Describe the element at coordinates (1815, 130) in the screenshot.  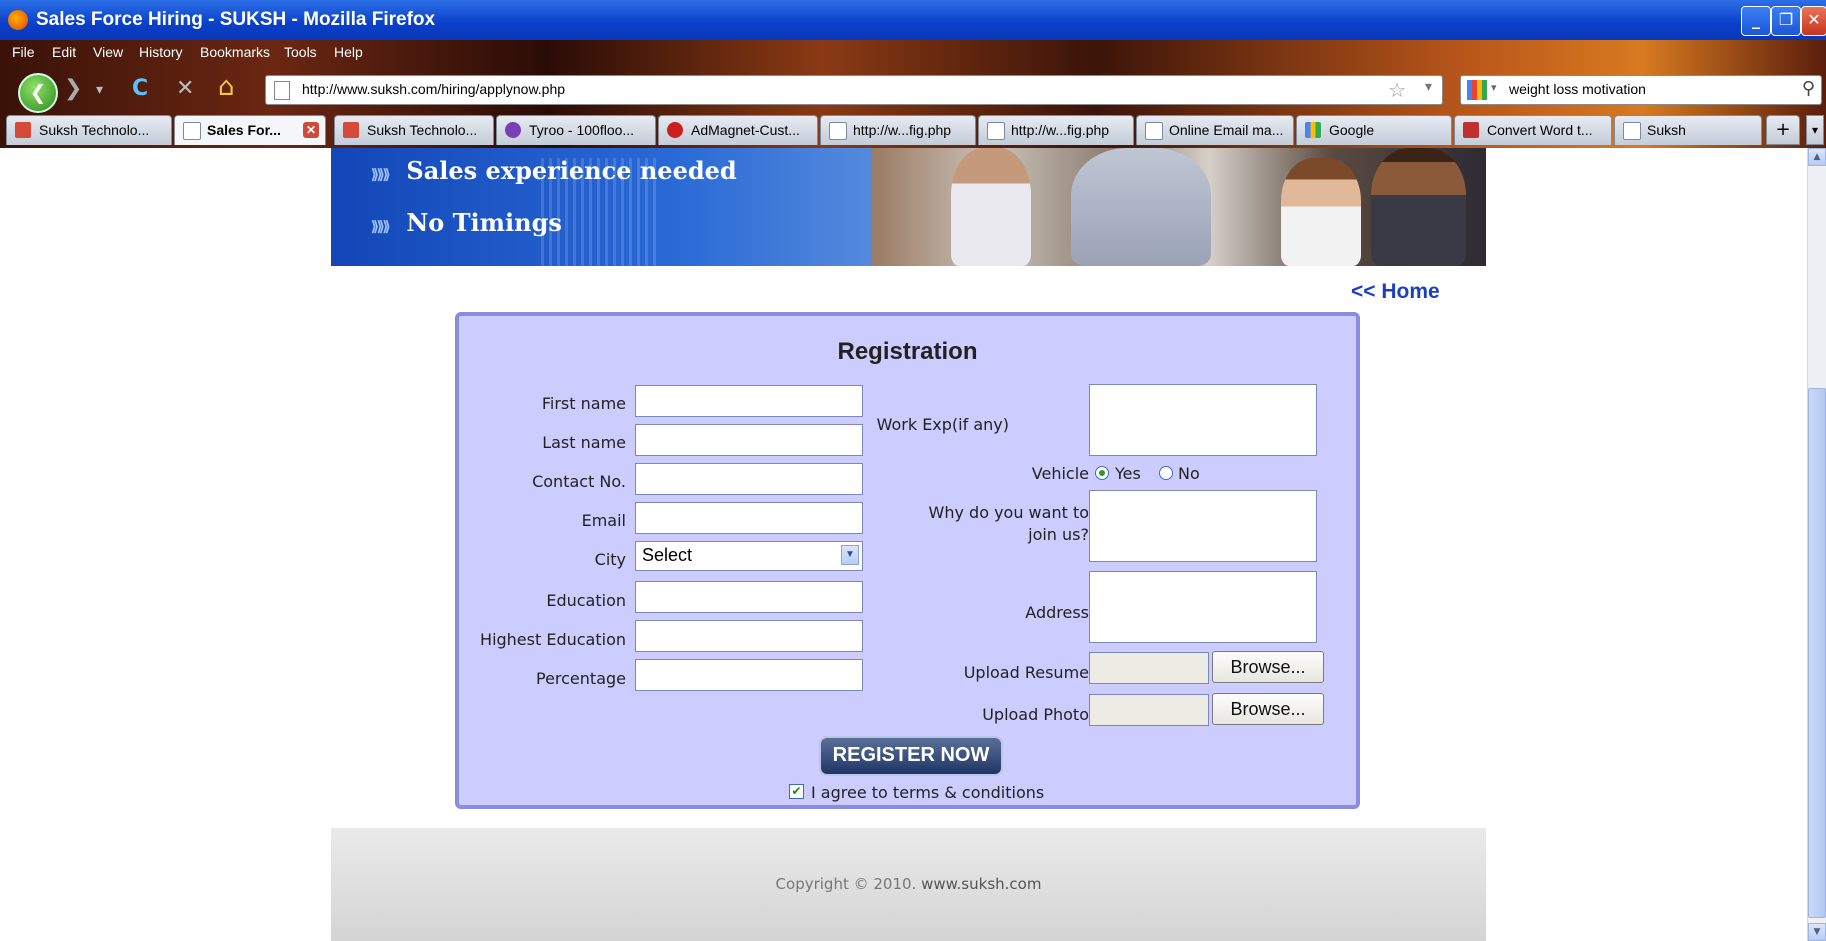
I see `tab-list-dropdown-icon: ▾` at that location.